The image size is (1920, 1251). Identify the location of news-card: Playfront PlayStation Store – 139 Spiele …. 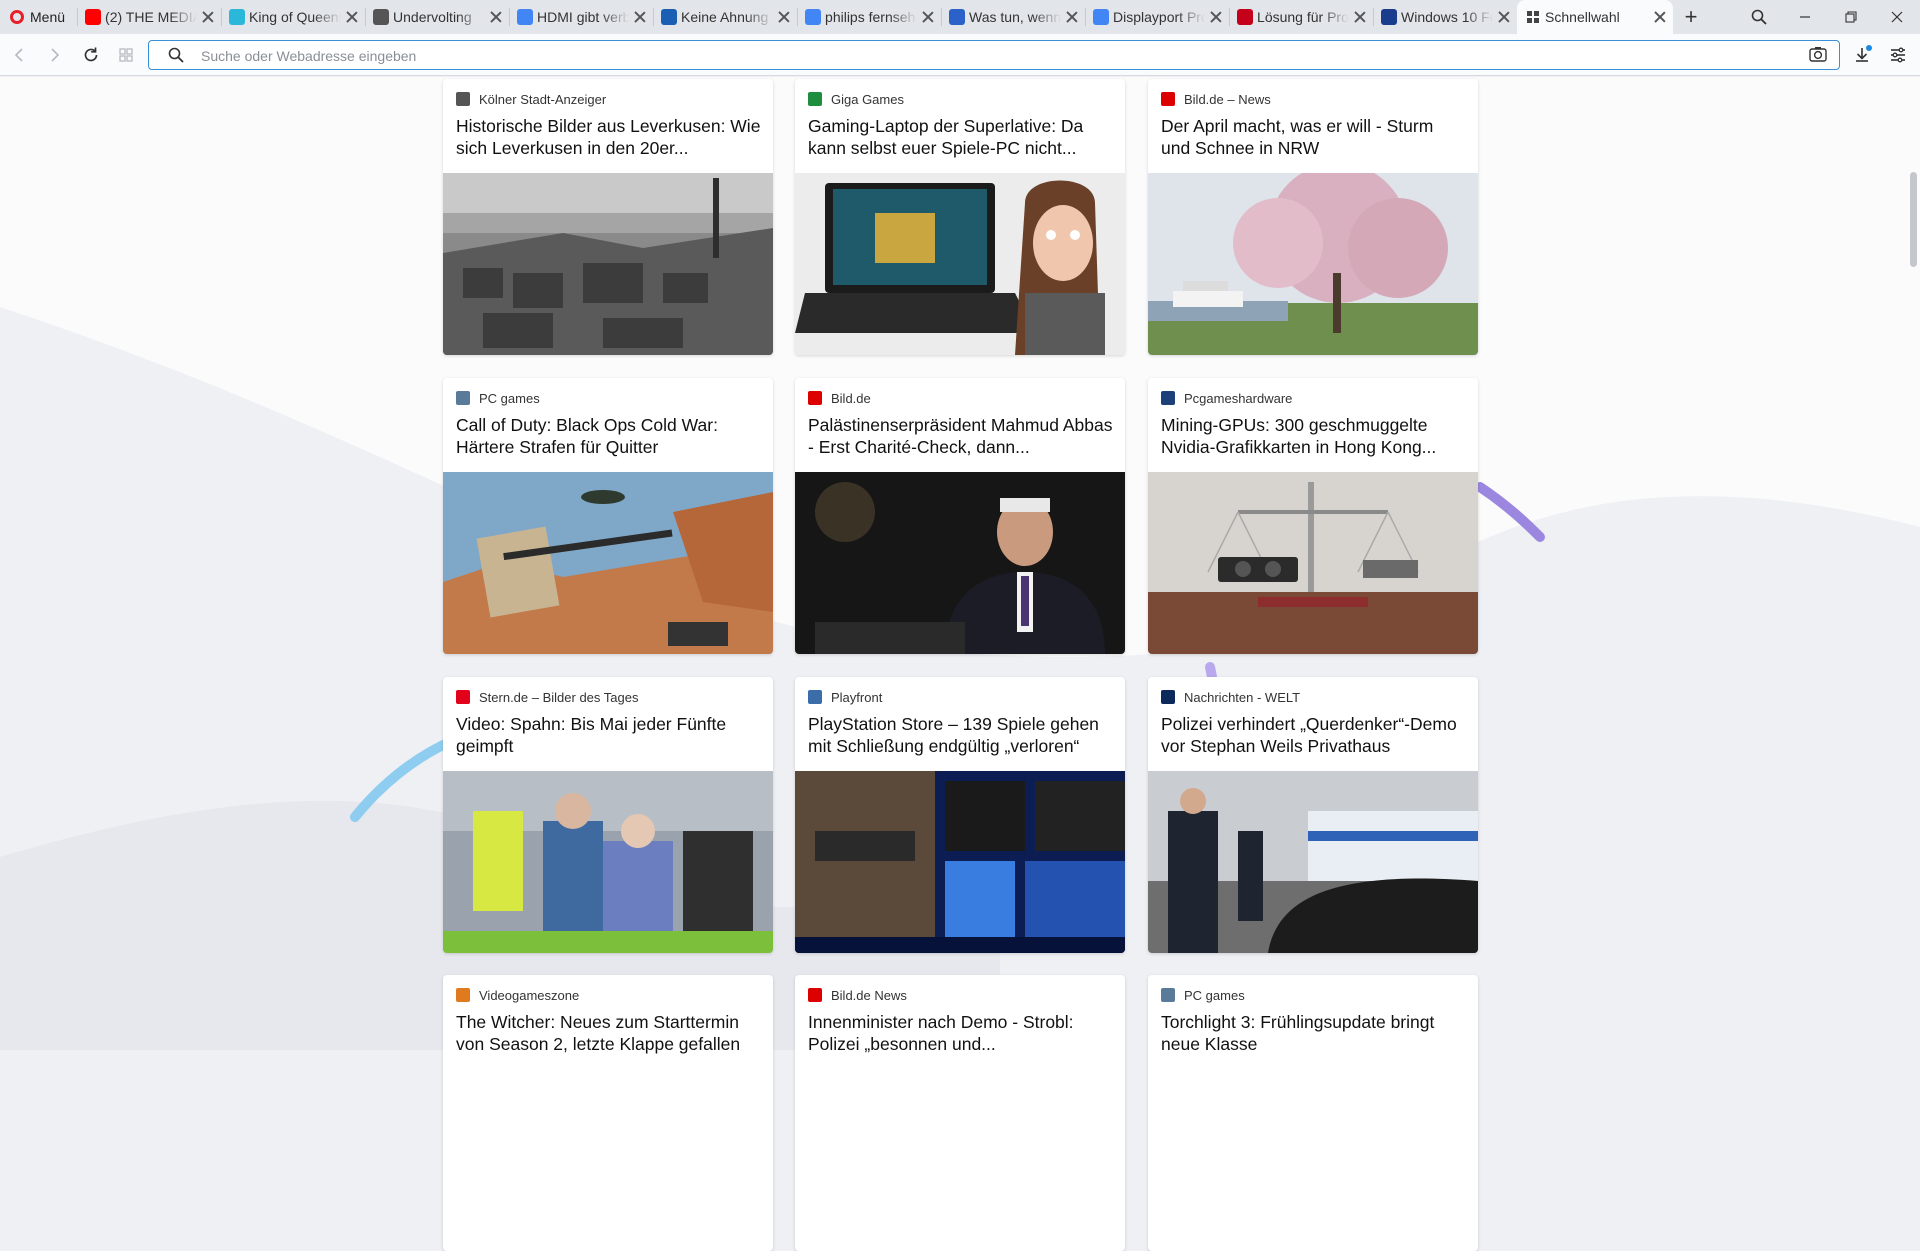
(960, 815).